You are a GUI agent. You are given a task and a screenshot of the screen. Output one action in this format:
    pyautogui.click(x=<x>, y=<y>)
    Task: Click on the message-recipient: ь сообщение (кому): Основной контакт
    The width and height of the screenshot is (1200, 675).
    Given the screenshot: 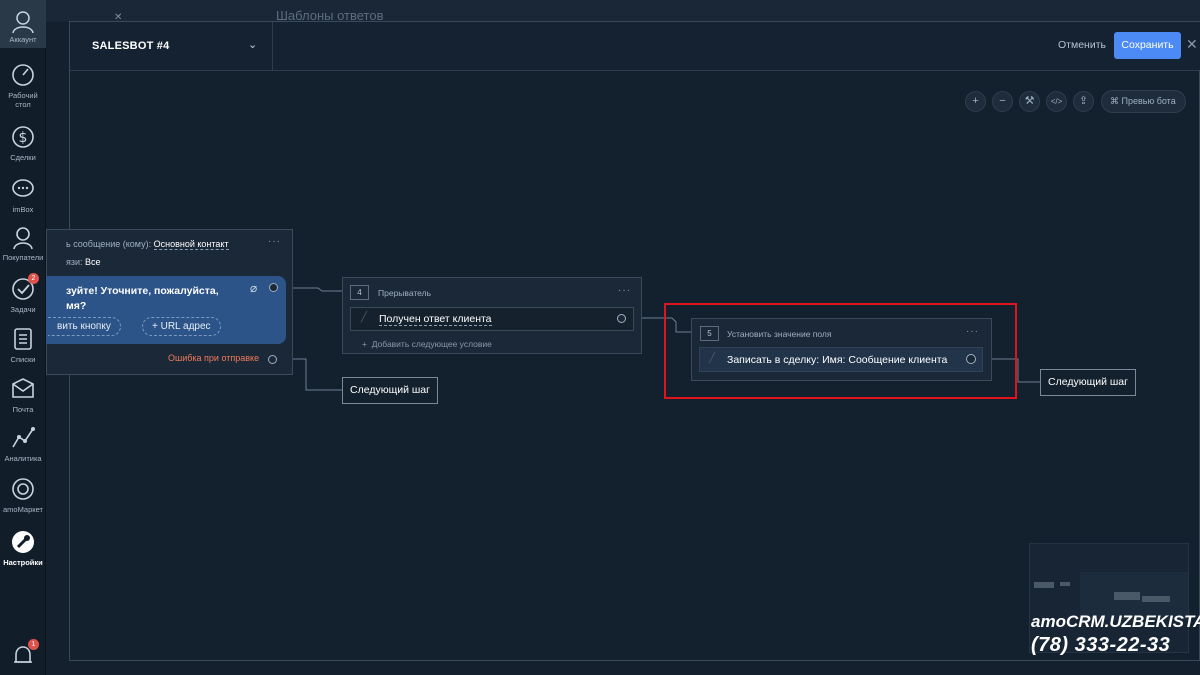 What is the action you would take?
    pyautogui.click(x=147, y=244)
    